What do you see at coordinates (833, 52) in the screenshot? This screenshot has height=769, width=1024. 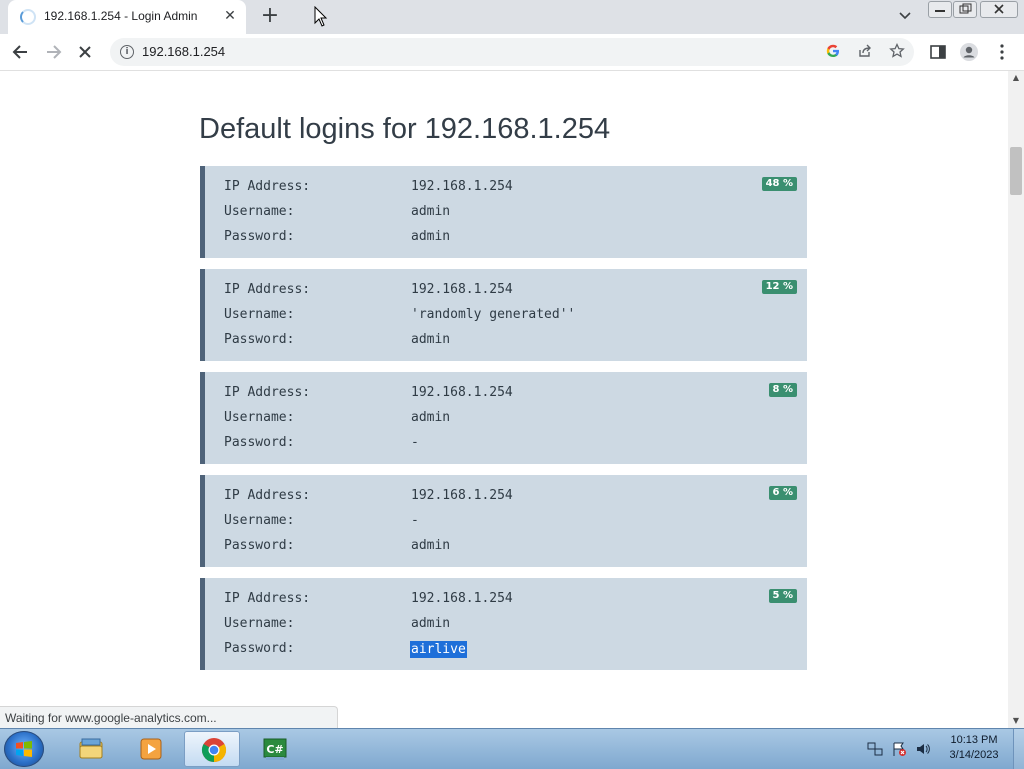 I see `google-icon` at bounding box center [833, 52].